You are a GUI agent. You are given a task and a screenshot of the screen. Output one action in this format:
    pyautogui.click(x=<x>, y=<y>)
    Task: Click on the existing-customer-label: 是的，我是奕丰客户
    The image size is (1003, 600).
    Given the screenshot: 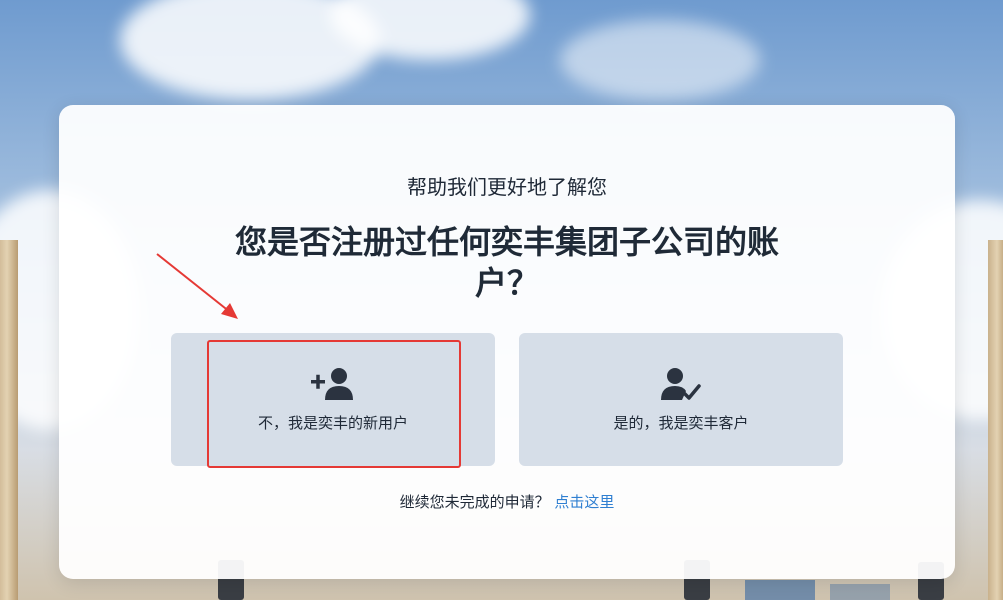 What is the action you would take?
    pyautogui.click(x=681, y=423)
    